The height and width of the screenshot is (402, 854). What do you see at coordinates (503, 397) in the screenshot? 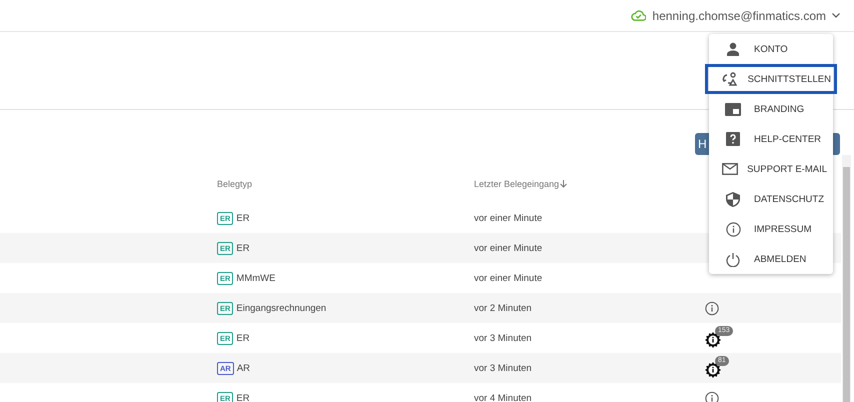
I see `table-cell-text: vor 4 Minuten` at bounding box center [503, 397].